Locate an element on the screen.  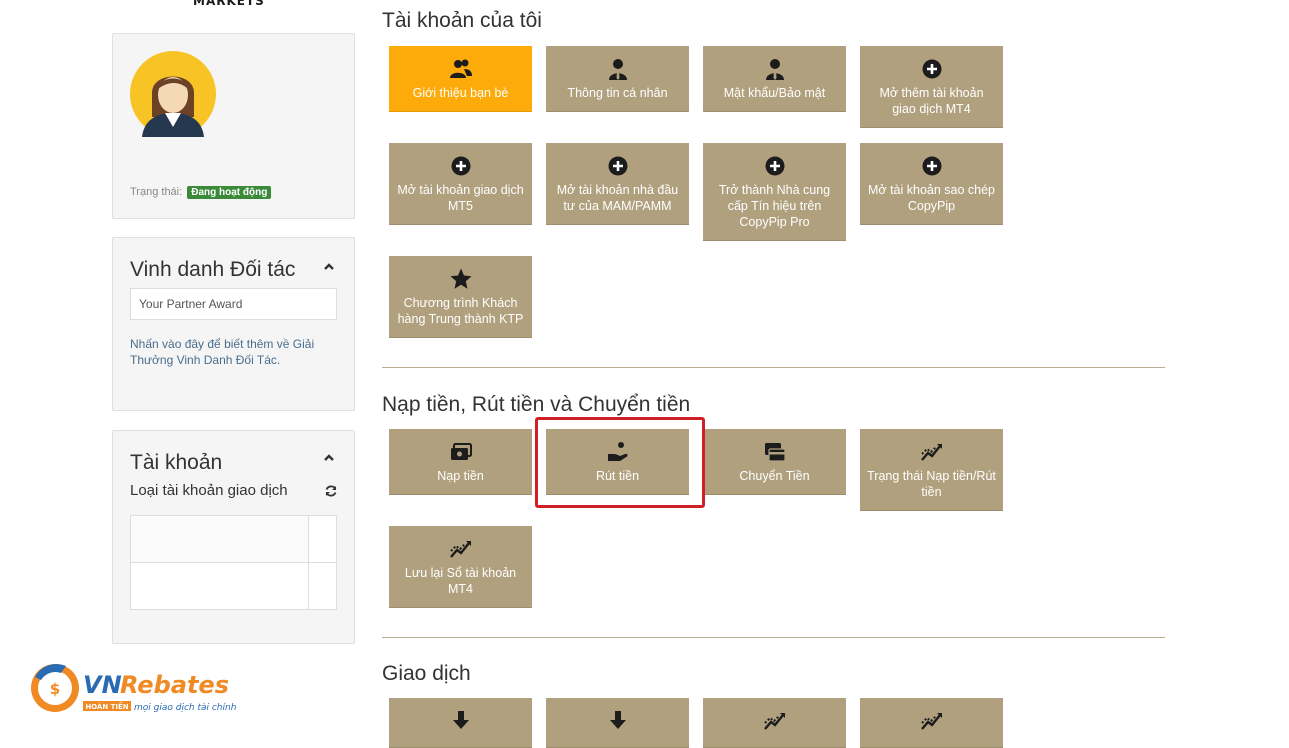
tile-open-mt5: Mở tài khoản giao dịch MT5 is located at coordinates (460, 184).